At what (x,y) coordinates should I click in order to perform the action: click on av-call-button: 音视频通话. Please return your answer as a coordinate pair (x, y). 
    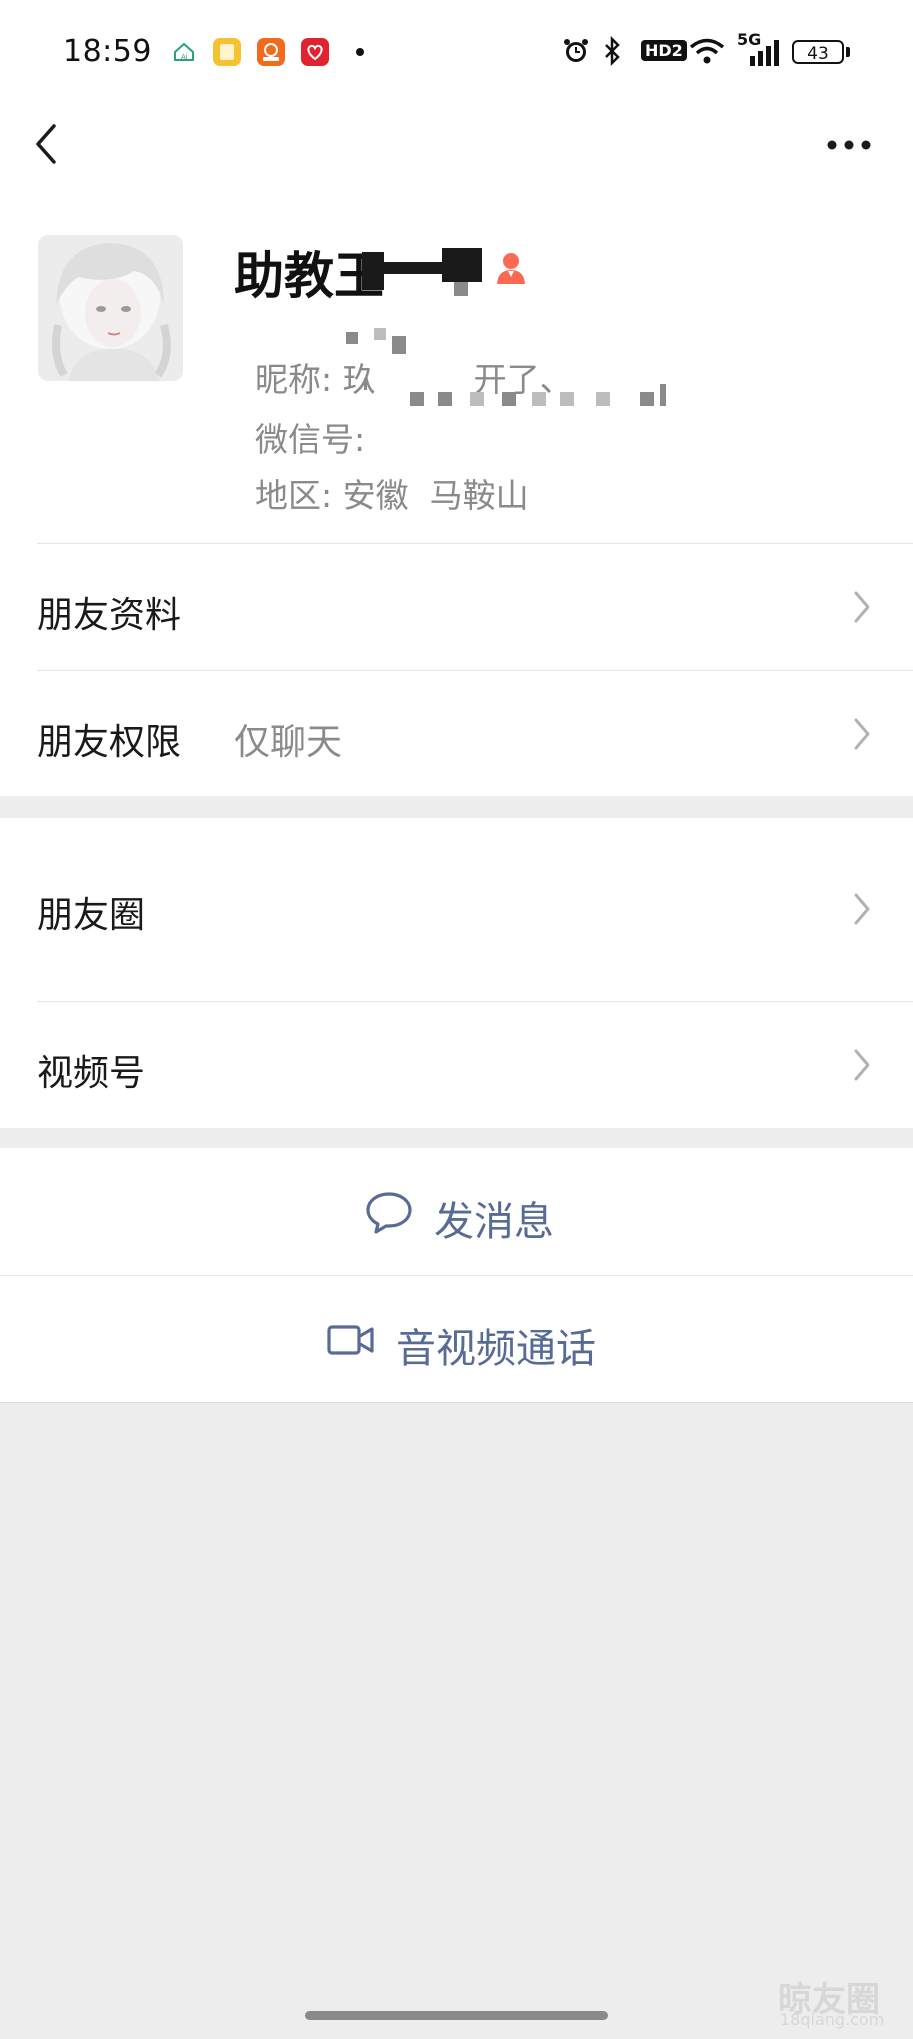
    Looking at the image, I should click on (456, 1339).